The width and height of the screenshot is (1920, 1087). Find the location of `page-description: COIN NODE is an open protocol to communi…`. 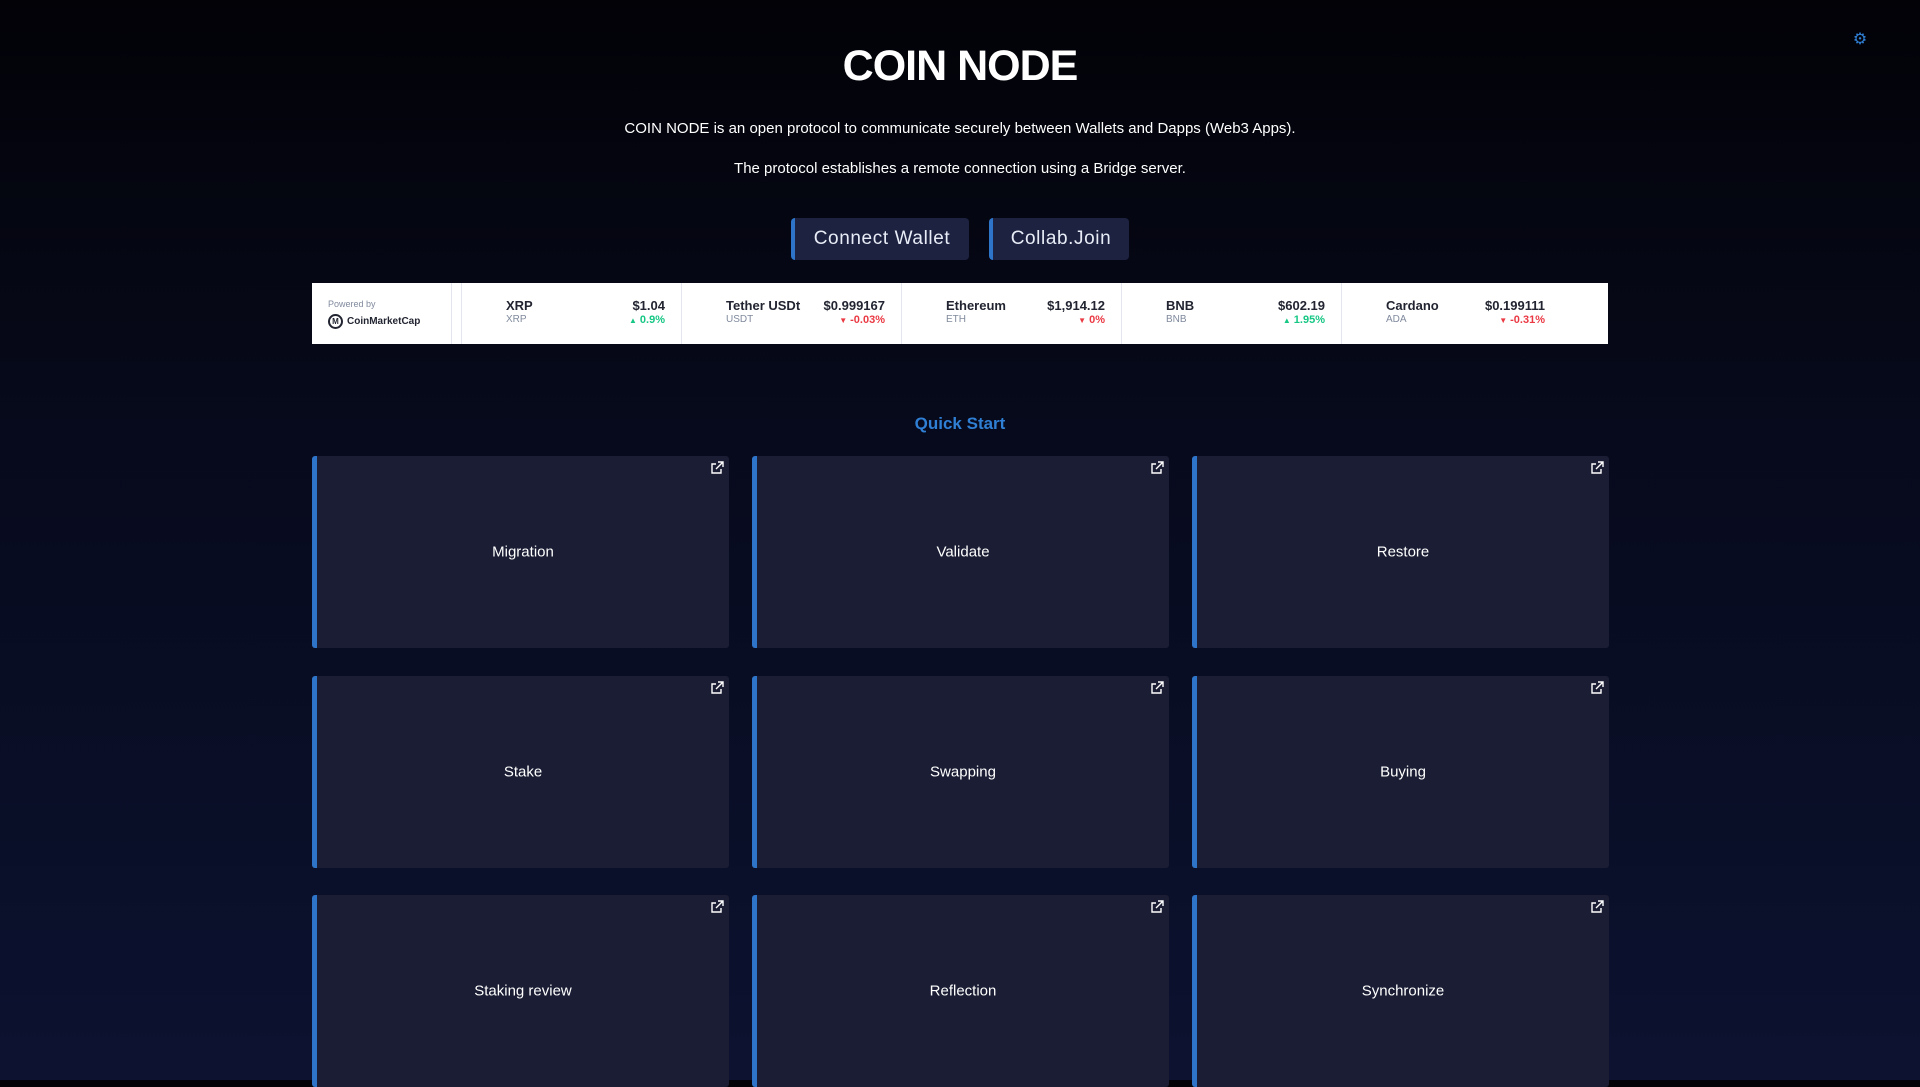

page-description: COIN NODE is an open protocol to communi… is located at coordinates (960, 128).